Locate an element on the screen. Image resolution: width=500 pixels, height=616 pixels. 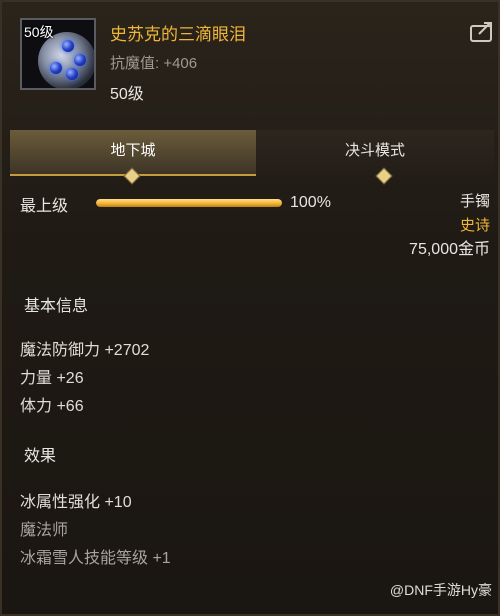
share-button is located at coordinates (482, 32).